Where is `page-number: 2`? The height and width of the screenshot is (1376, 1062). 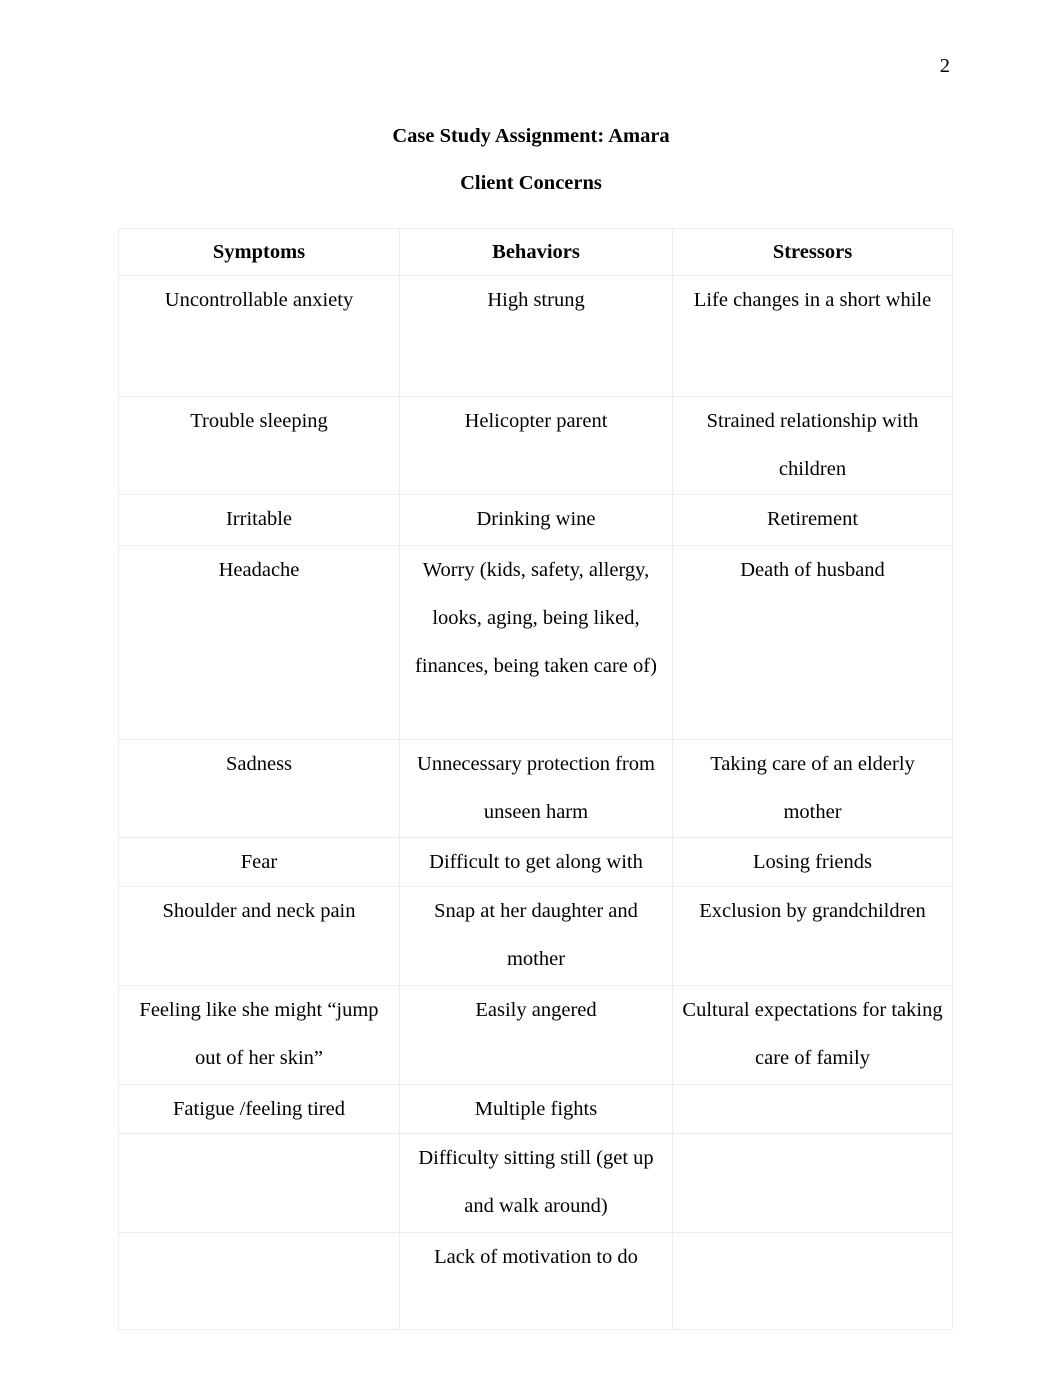
page-number: 2 is located at coordinates (944, 66).